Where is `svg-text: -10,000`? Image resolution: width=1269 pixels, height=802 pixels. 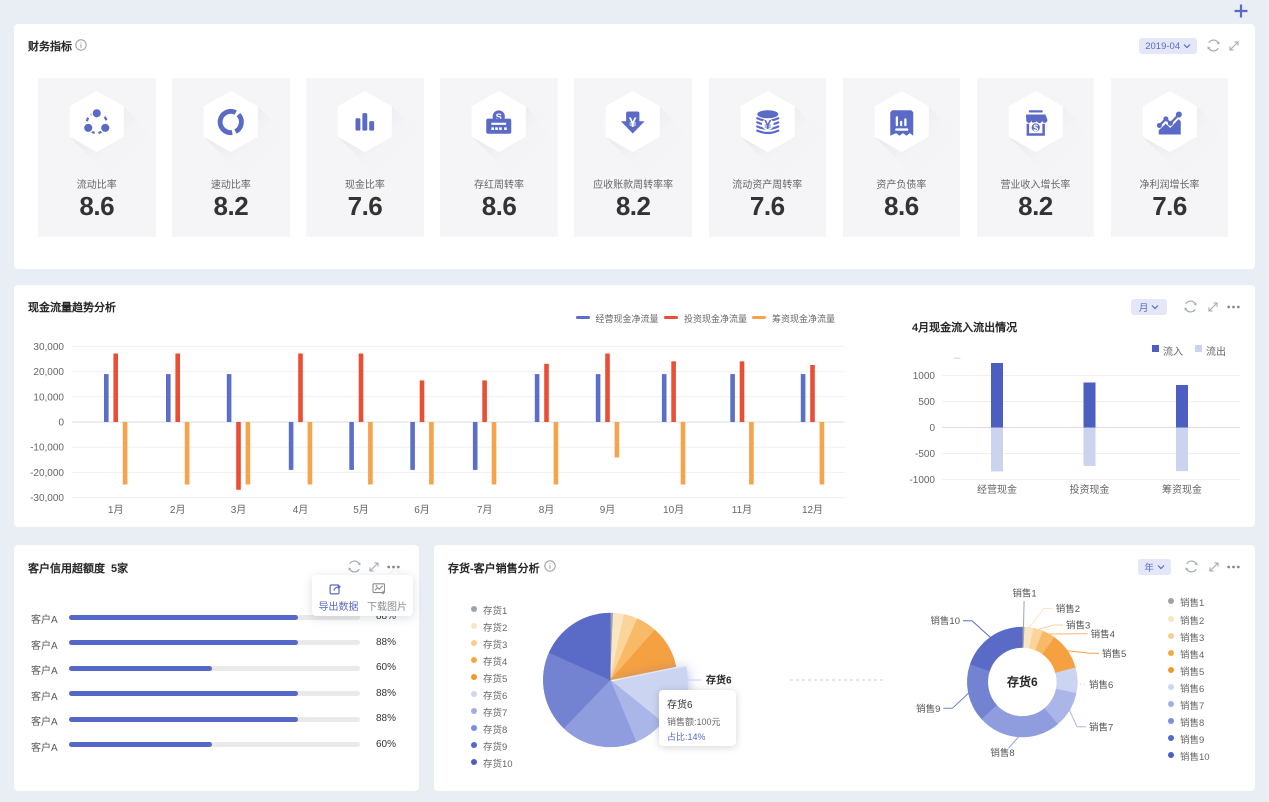 svg-text: -10,000 is located at coordinates (47, 448).